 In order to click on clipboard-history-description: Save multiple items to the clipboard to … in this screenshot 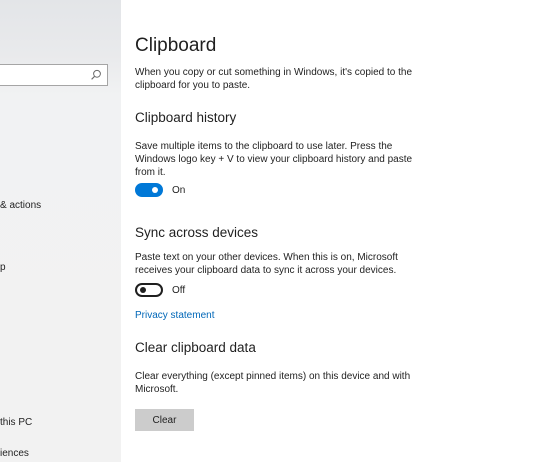, I will do `click(274, 159)`.